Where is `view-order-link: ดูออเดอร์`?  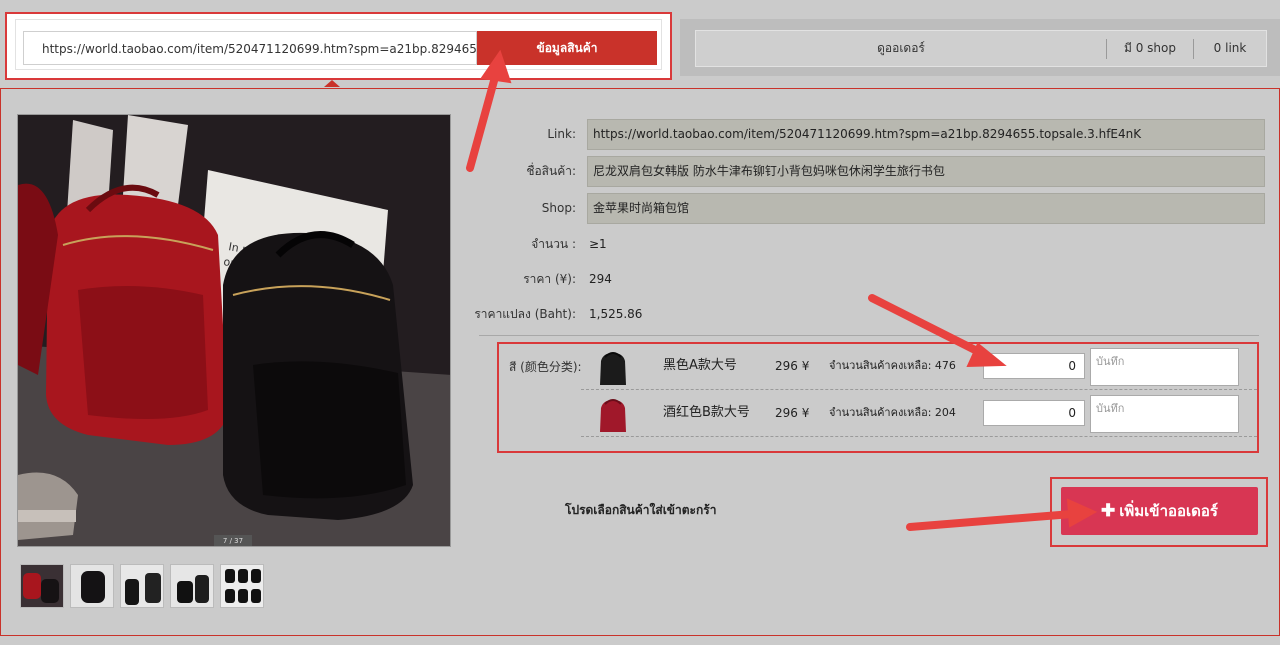 view-order-link: ดูออเดอร์ is located at coordinates (901, 48).